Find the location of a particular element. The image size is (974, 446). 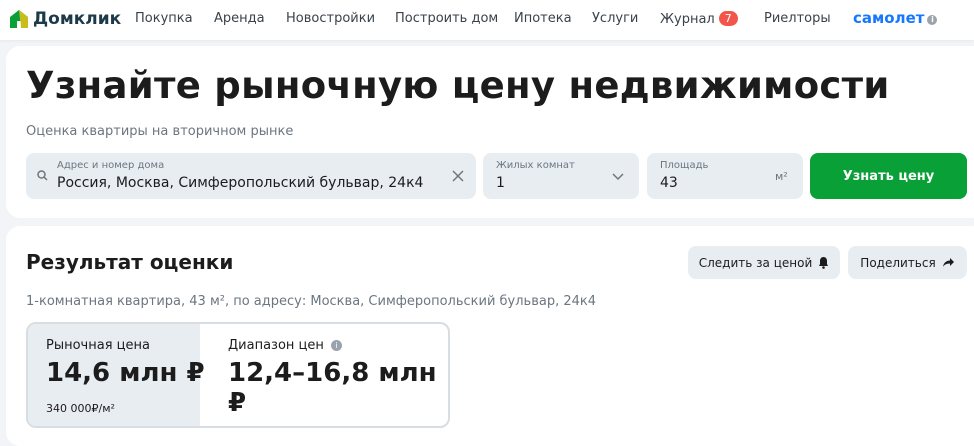

partner-logo-text: самолет is located at coordinates (889, 18).